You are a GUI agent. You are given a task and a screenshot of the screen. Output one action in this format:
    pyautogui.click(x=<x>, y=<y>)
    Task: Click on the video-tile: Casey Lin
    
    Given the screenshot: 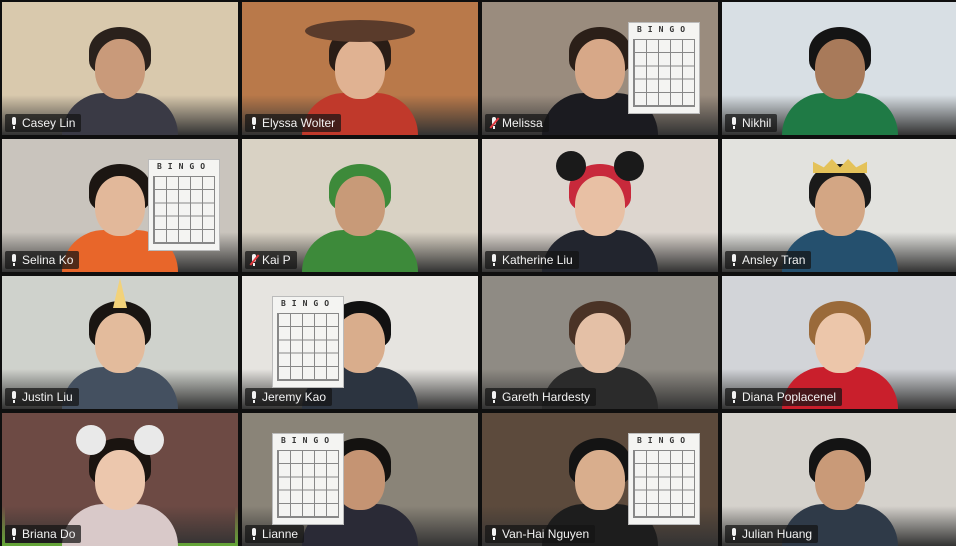 What is the action you would take?
    pyautogui.click(x=120, y=68)
    